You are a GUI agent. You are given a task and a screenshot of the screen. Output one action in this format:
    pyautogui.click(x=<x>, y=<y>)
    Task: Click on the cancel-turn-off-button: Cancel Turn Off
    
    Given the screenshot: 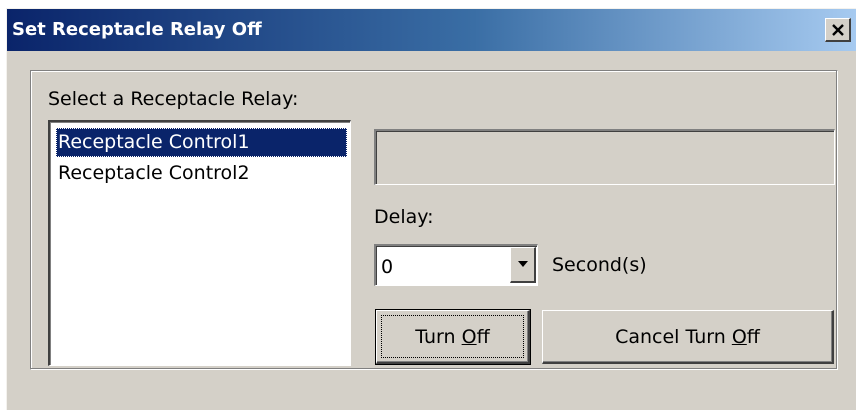 What is the action you would take?
    pyautogui.click(x=688, y=337)
    